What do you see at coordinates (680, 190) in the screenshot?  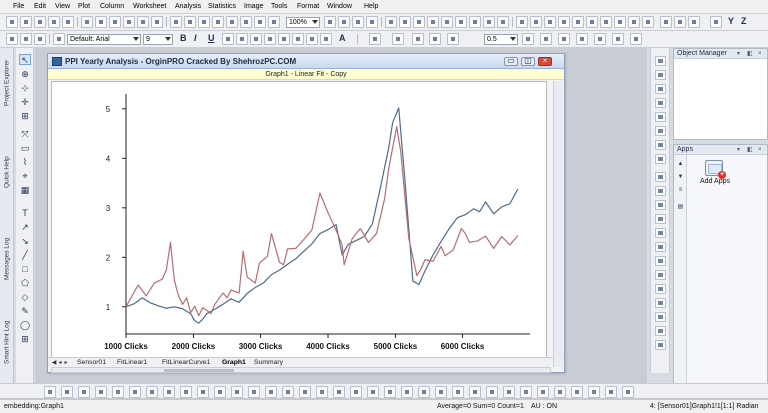 I see `list-view-icon: ≡` at bounding box center [680, 190].